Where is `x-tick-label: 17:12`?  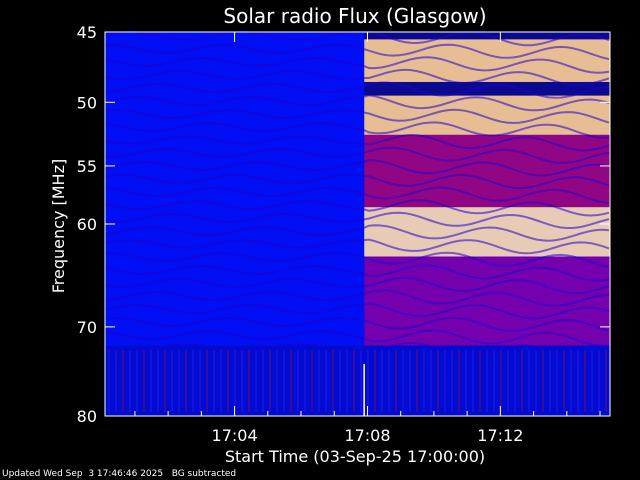
x-tick-label: 17:12 is located at coordinates (500, 435).